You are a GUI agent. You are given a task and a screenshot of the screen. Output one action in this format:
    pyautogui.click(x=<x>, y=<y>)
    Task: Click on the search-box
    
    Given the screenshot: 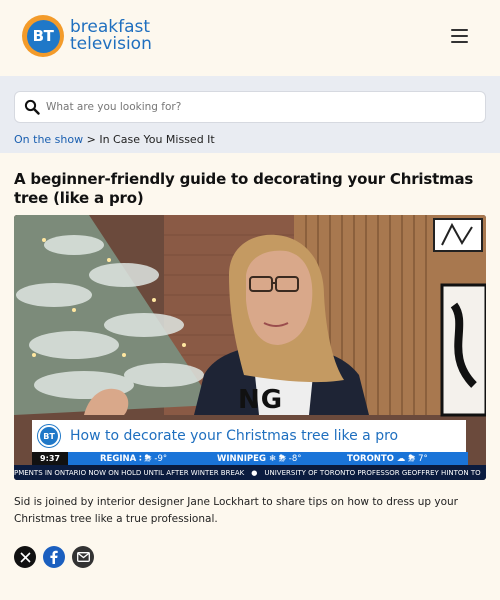 What is the action you would take?
    pyautogui.click(x=250, y=107)
    